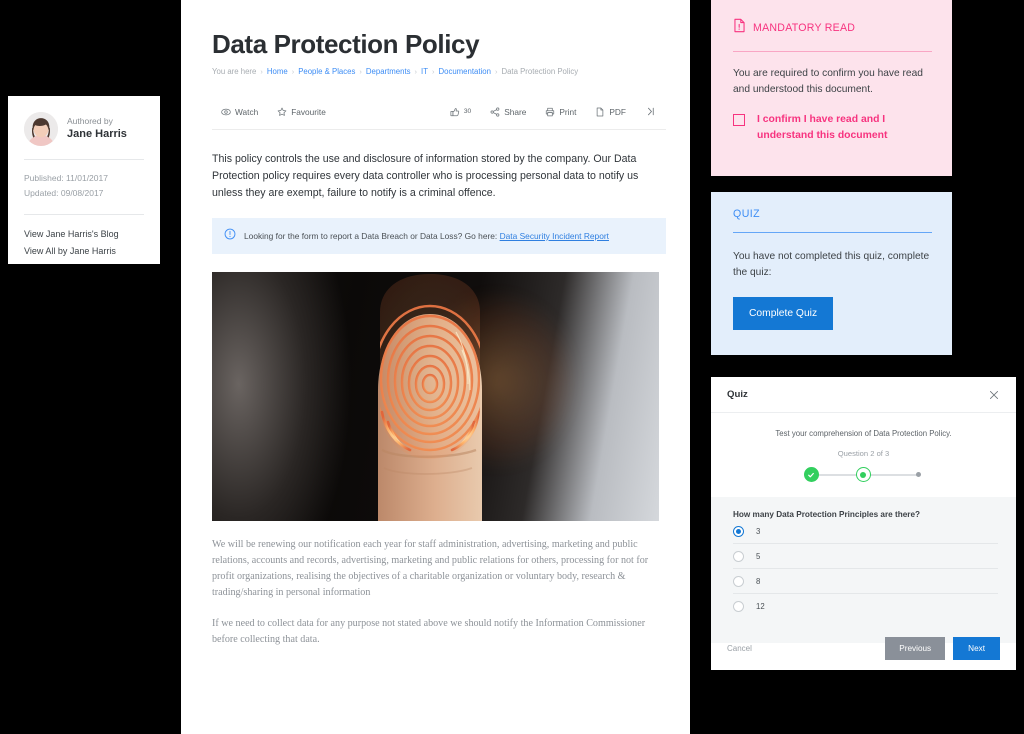 This screenshot has width=1024, height=734. Describe the element at coordinates (495, 112) in the screenshot. I see `share-icon` at that location.